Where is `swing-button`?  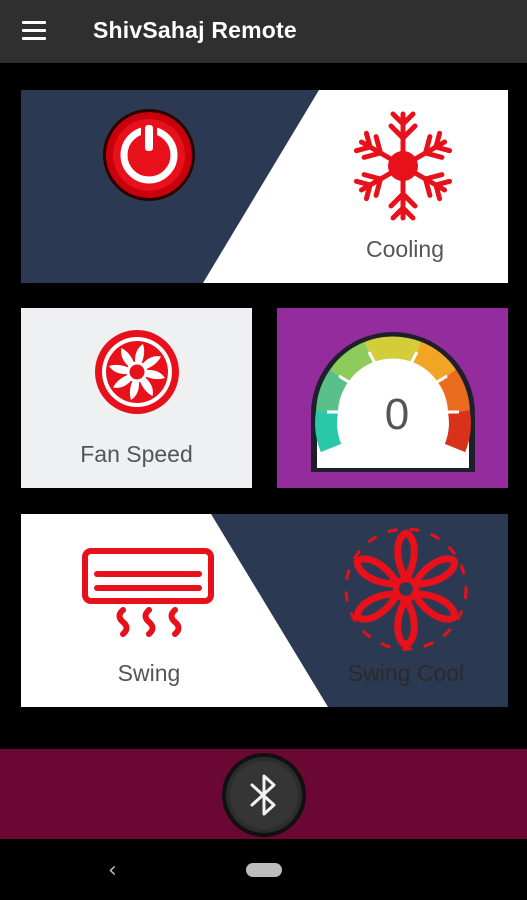
swing-button is located at coordinates (149, 592).